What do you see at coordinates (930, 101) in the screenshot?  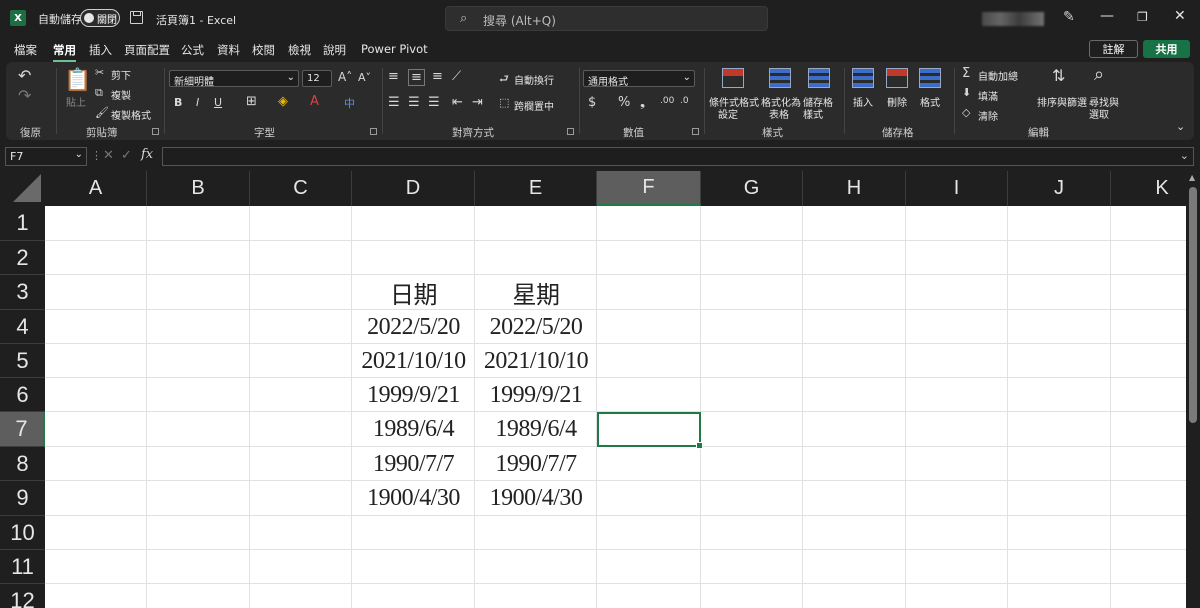 I see `format-cells-button: 格式` at bounding box center [930, 101].